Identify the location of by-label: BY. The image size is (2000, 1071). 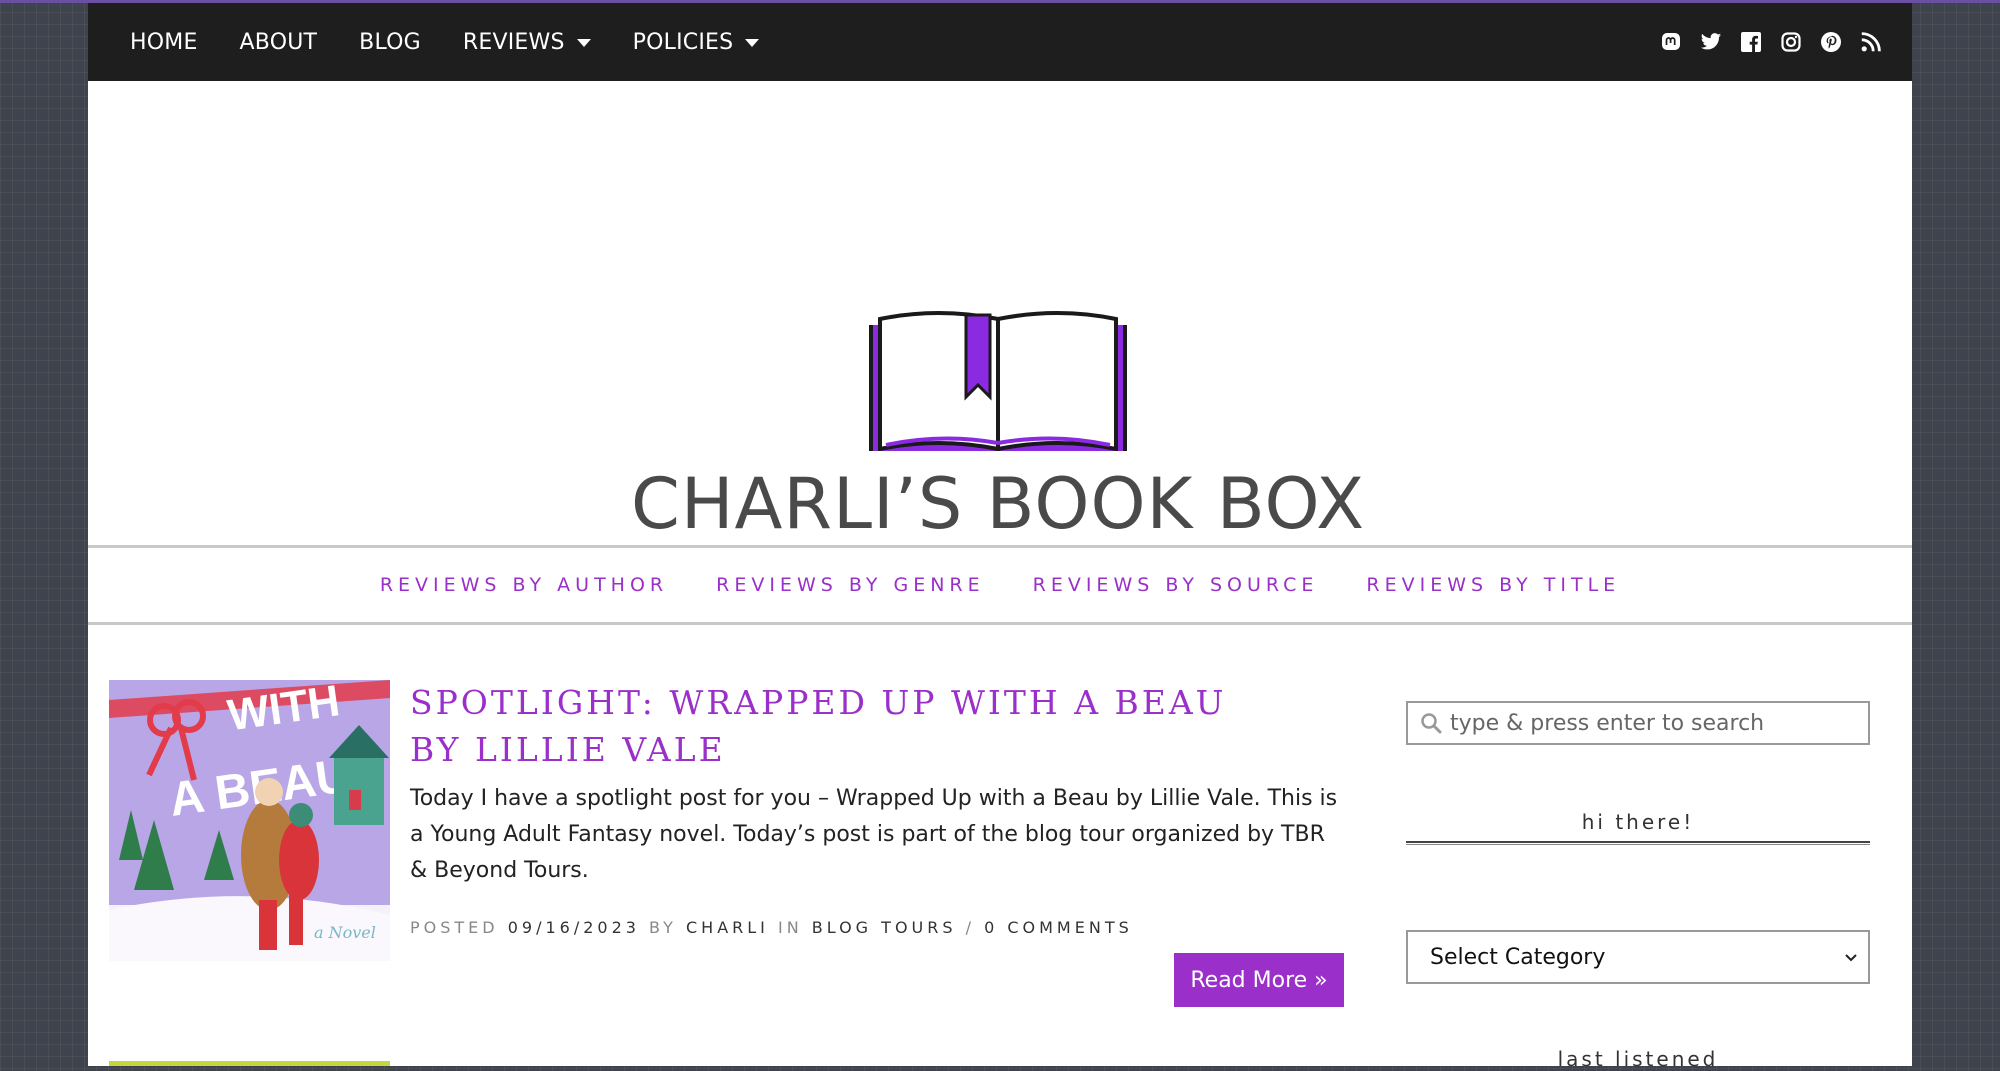
(663, 927).